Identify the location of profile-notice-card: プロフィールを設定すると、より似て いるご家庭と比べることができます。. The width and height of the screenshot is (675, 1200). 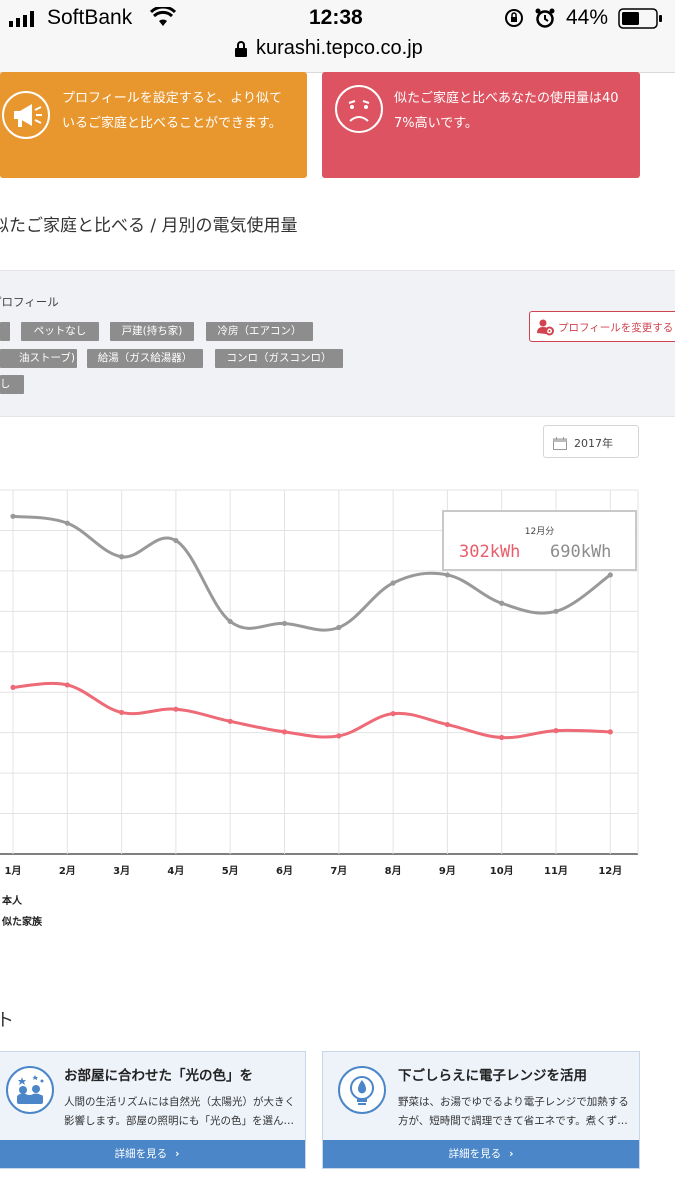
(153, 125).